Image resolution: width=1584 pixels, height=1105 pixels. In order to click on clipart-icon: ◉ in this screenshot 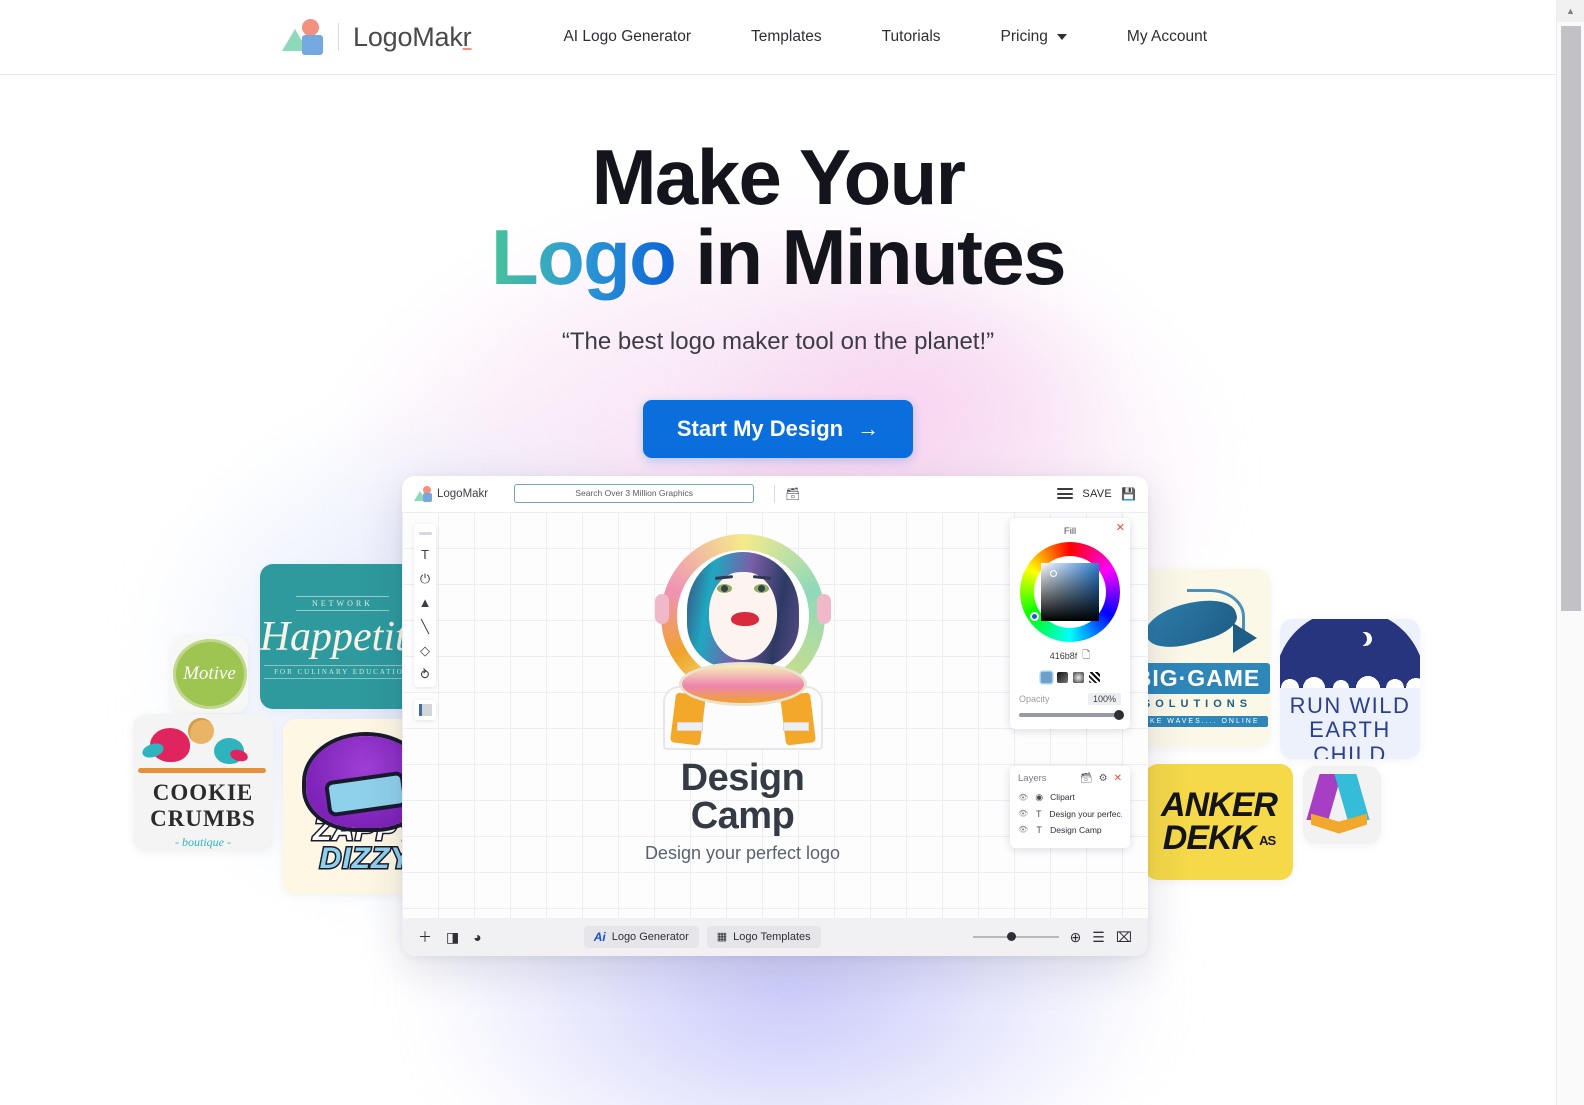, I will do `click(1039, 796)`.